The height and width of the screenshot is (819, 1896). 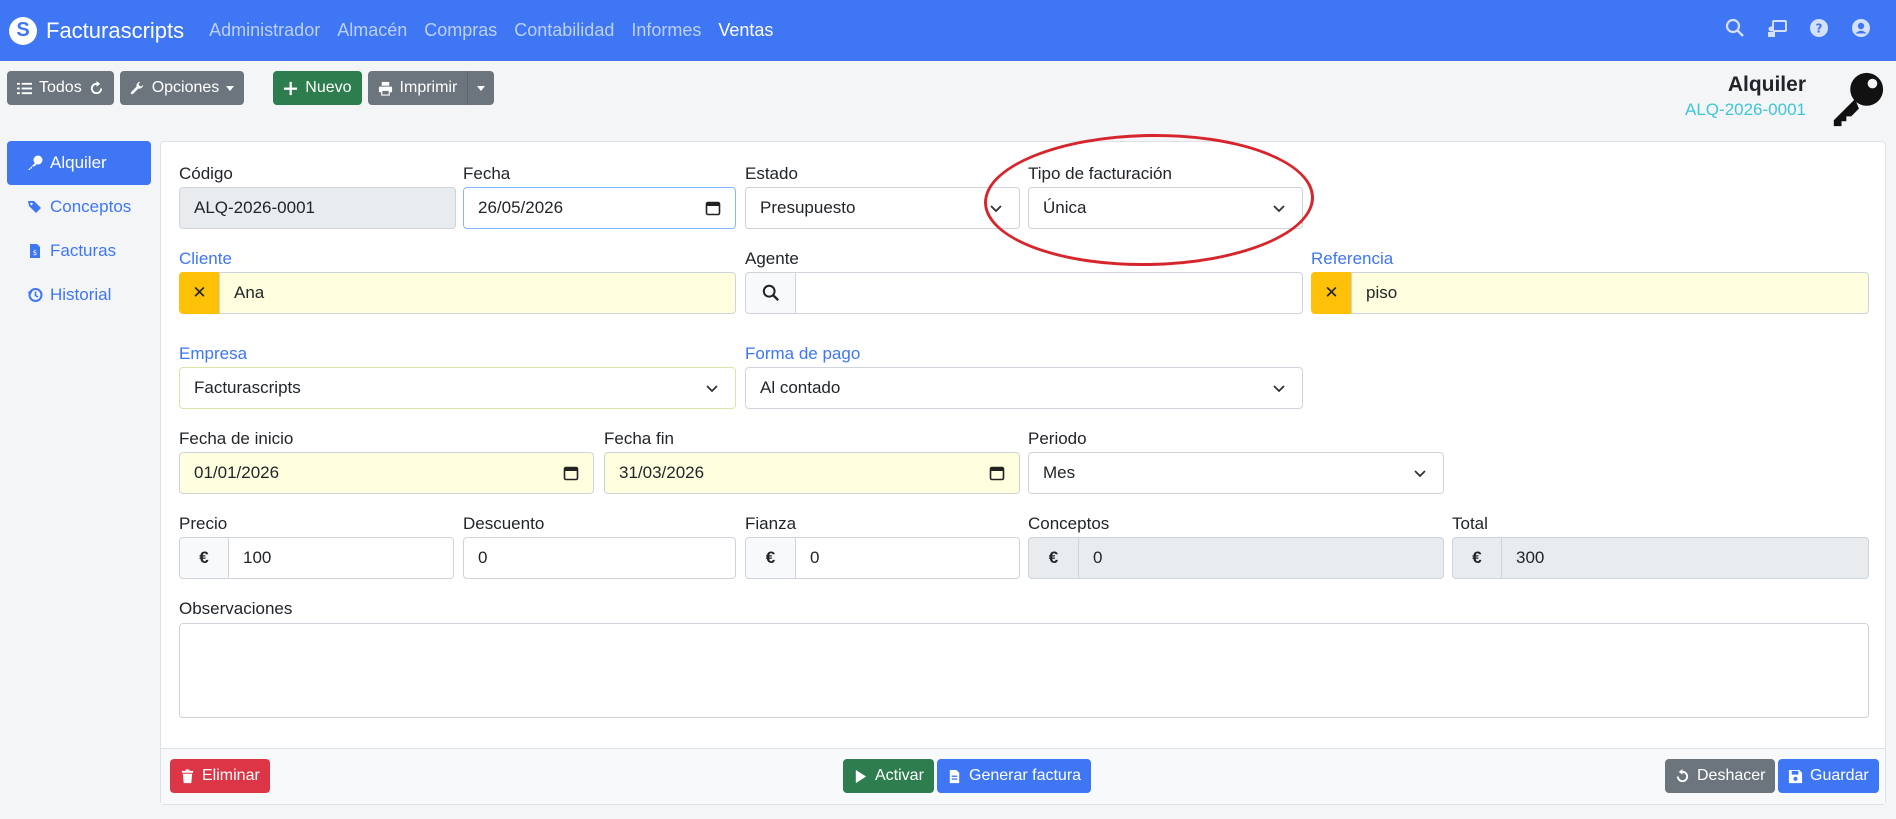 What do you see at coordinates (372, 30) in the screenshot?
I see `menu-almacen: Almacén` at bounding box center [372, 30].